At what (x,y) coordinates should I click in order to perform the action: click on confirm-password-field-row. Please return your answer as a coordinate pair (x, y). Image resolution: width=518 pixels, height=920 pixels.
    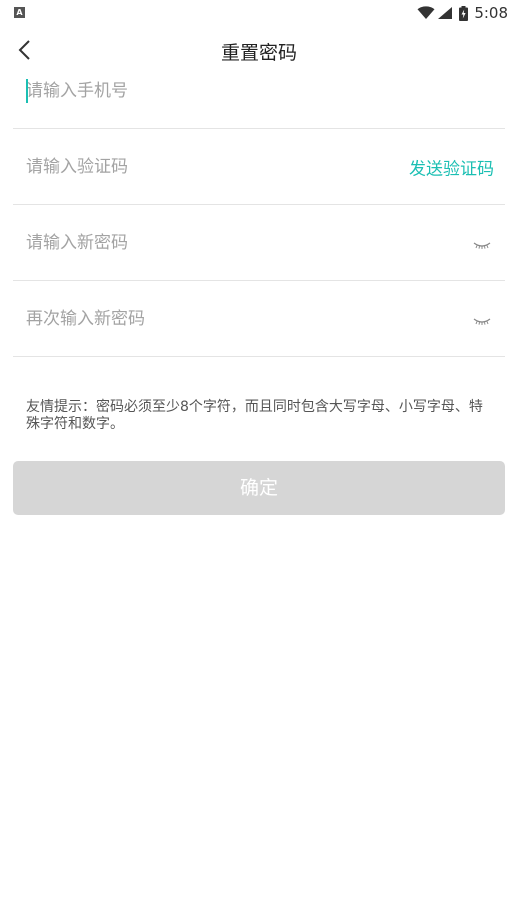
    Looking at the image, I should click on (259, 319).